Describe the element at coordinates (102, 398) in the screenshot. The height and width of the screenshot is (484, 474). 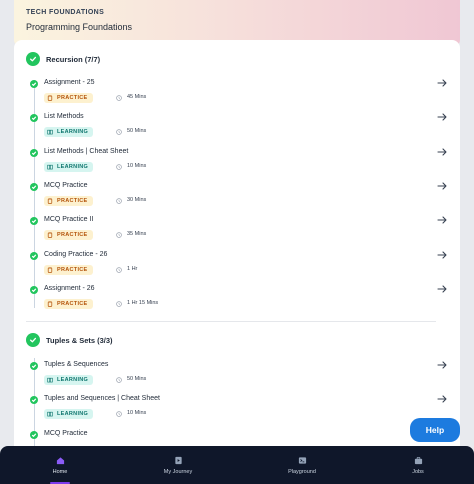
I see `item-title: Tuples and Sequences | Cheat Sheet` at that location.